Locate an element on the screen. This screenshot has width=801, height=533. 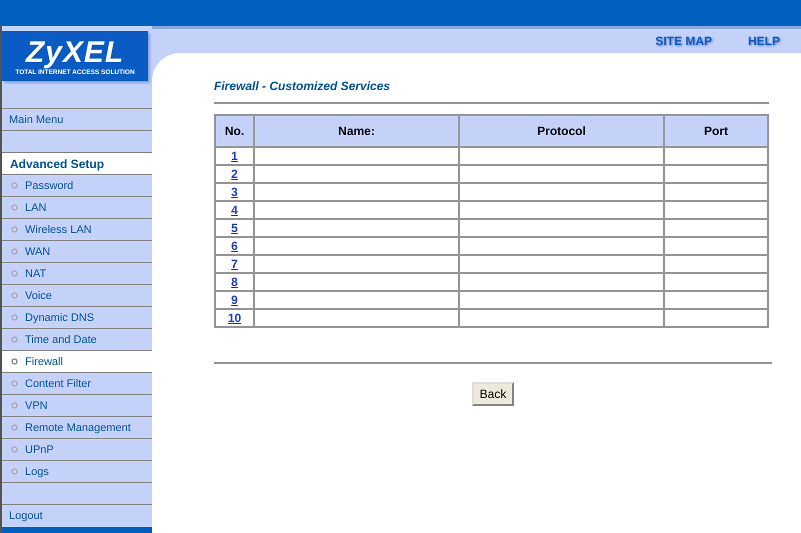
row-number-link: 8 is located at coordinates (234, 282).